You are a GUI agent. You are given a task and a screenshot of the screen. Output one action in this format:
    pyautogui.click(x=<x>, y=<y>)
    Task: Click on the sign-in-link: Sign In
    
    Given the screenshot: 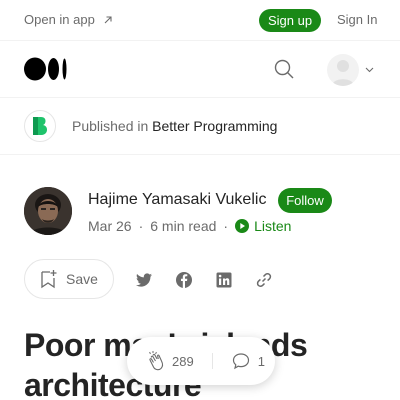 What is the action you would take?
    pyautogui.click(x=357, y=19)
    